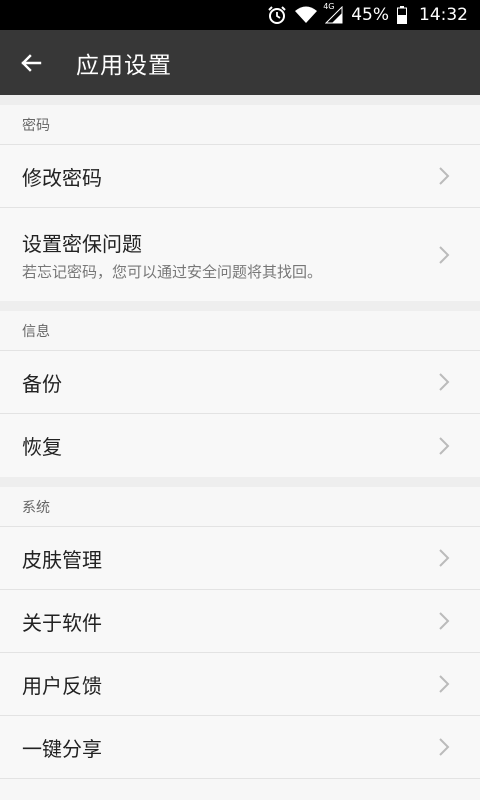  Describe the element at coordinates (443, 15) in the screenshot. I see `clock-time: 14:32` at that location.